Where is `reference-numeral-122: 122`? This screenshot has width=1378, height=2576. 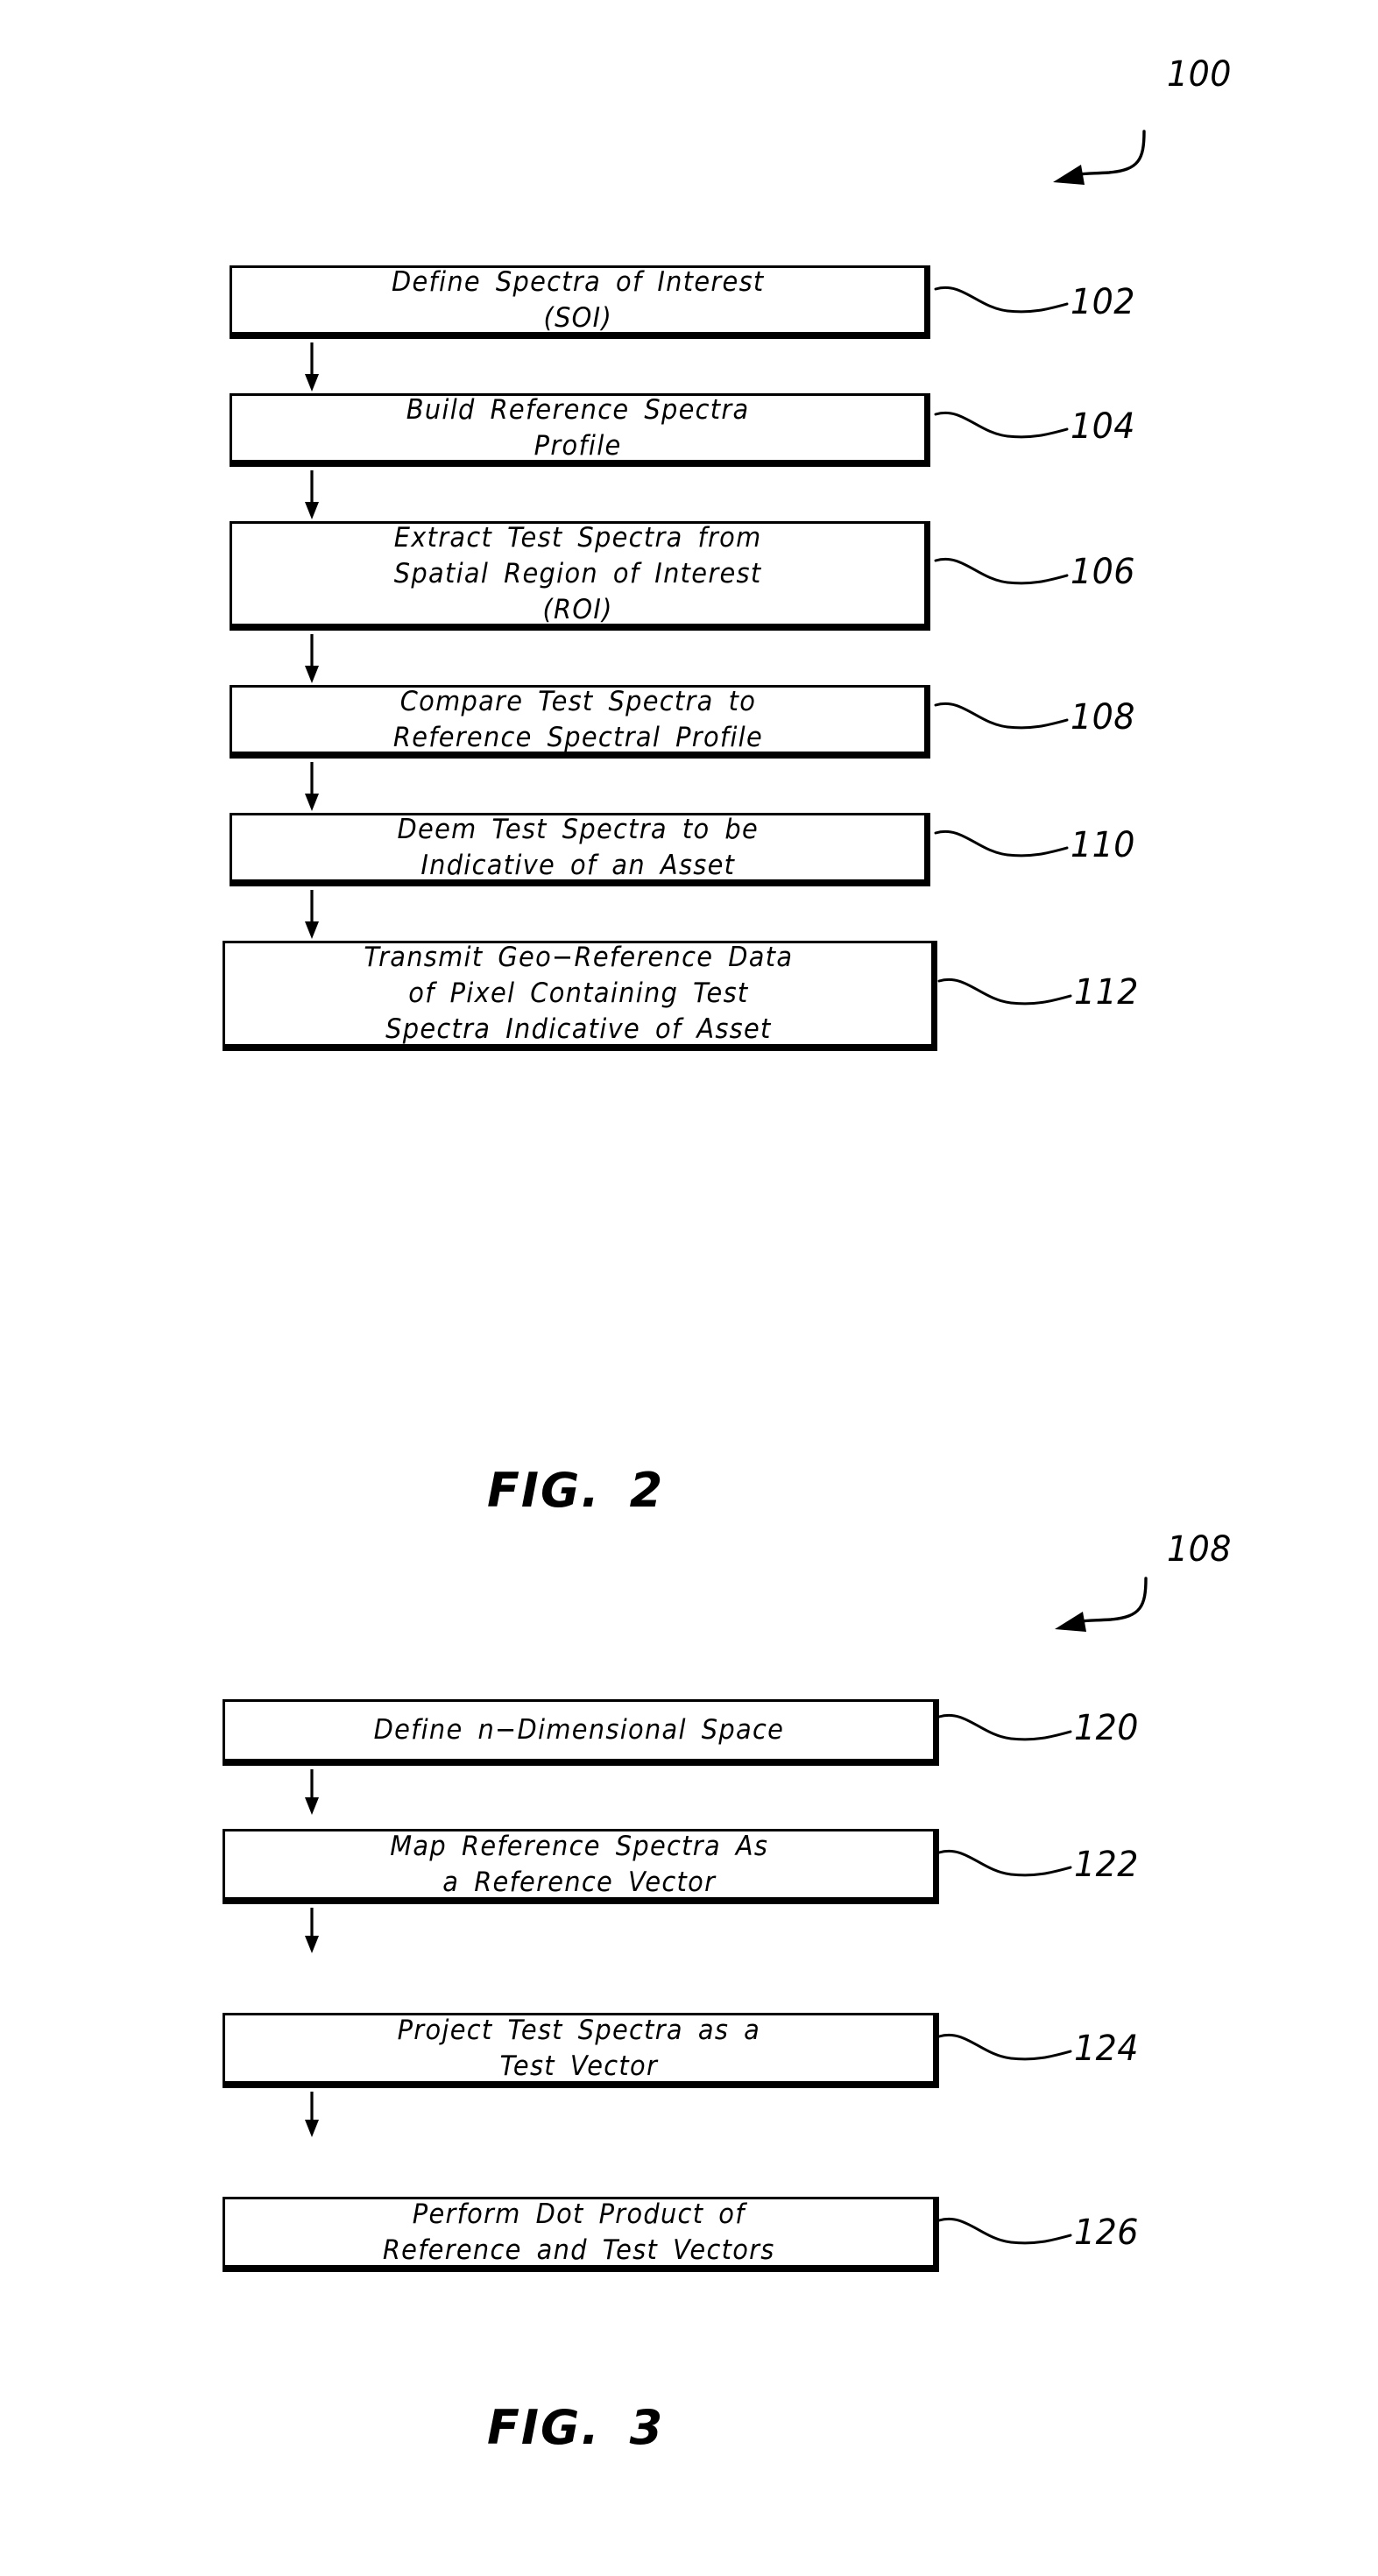
reference-numeral-122: 122 is located at coordinates (1106, 1865).